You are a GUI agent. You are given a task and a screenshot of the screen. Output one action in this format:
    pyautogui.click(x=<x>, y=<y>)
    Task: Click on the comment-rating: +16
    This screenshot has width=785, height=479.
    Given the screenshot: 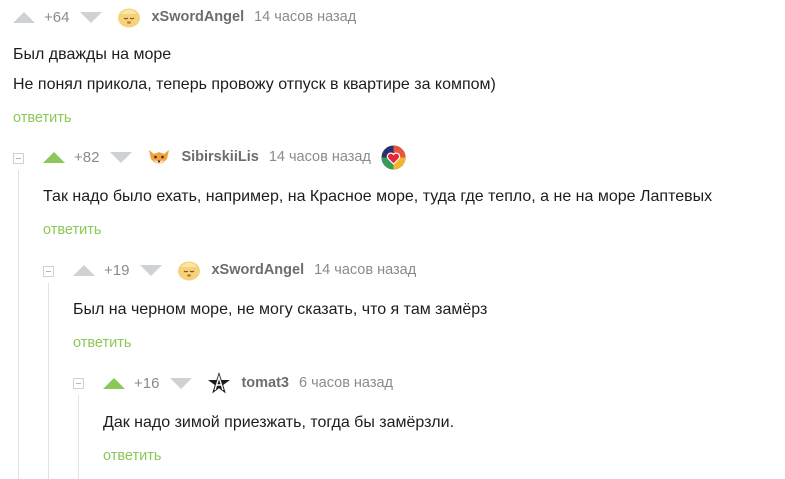 What is the action you would take?
    pyautogui.click(x=147, y=383)
    